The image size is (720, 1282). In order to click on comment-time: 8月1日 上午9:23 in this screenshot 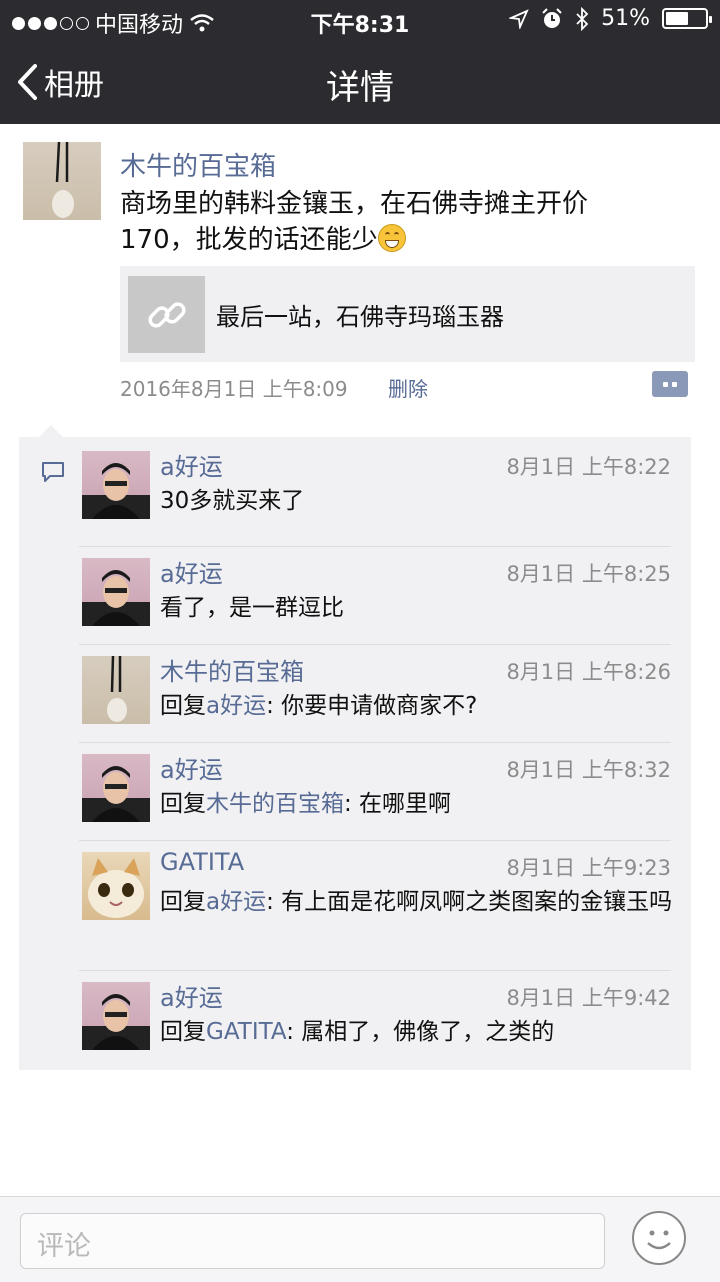, I will do `click(588, 868)`.